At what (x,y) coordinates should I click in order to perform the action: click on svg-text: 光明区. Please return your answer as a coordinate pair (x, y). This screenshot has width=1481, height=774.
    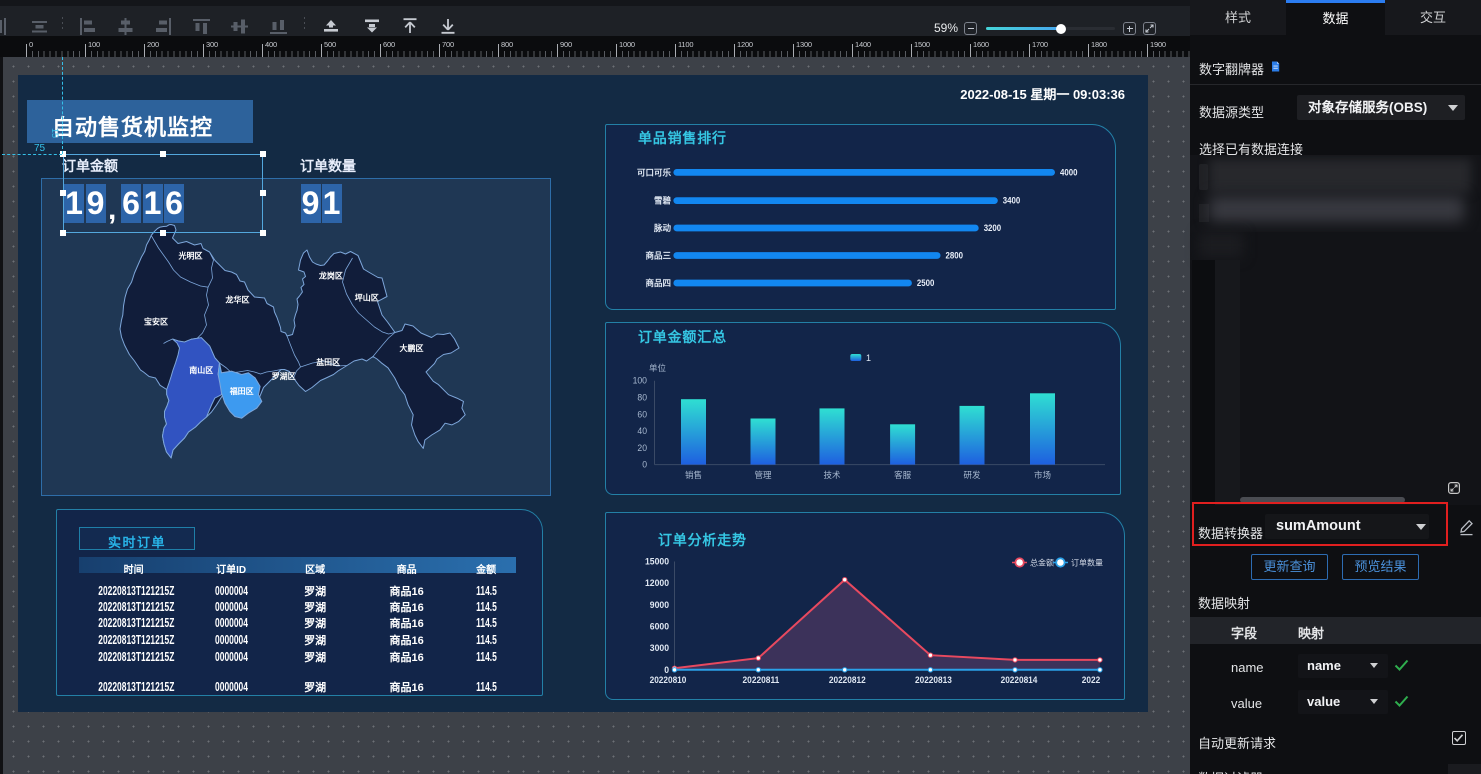
    Looking at the image, I should click on (189, 256).